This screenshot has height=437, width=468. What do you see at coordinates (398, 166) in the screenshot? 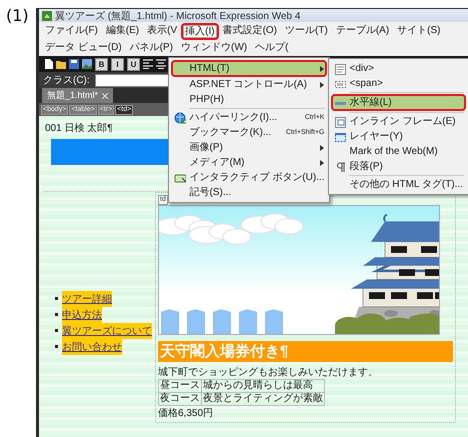
I see `menu-item: 段落(P)` at bounding box center [398, 166].